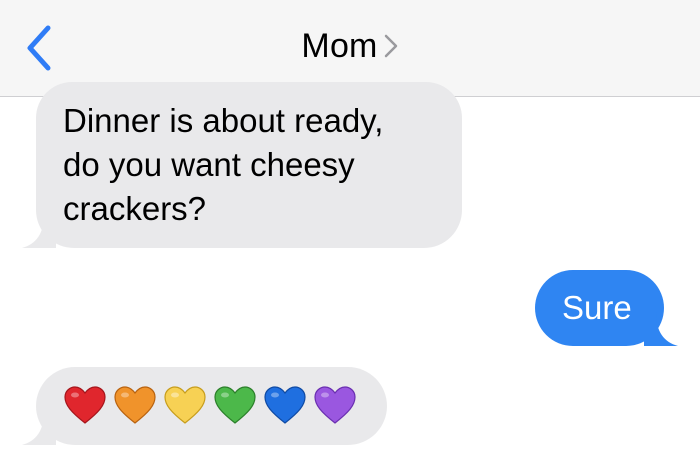 This screenshot has height=463, width=700. I want to click on contact-name: Mom, so click(339, 46).